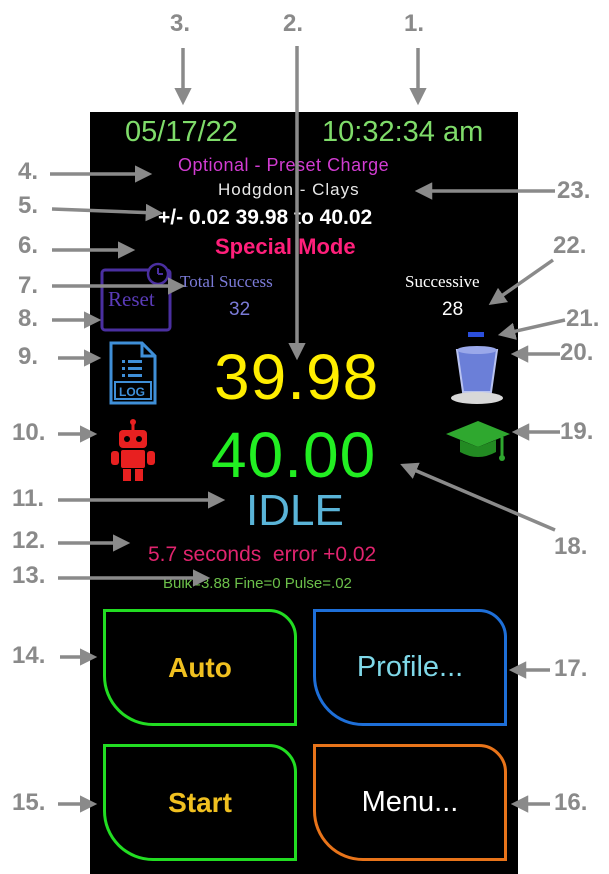 This screenshot has height=874, width=609. What do you see at coordinates (29, 540) in the screenshot?
I see `callout-12: 12.` at bounding box center [29, 540].